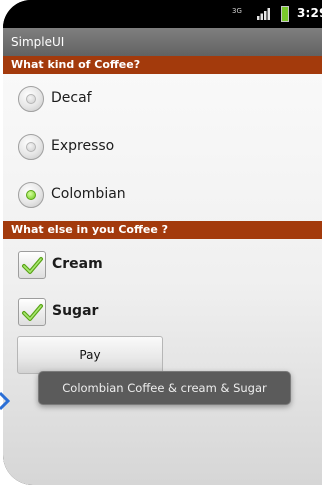  Describe the element at coordinates (76, 64) in the screenshot. I see `coffee-section-header-label: What kind of Coffee?` at that location.